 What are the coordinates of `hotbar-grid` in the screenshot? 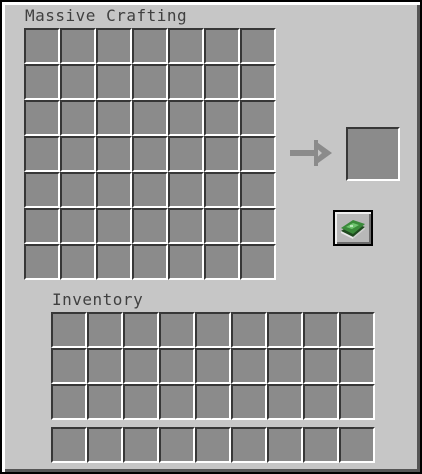 It's located at (213, 445).